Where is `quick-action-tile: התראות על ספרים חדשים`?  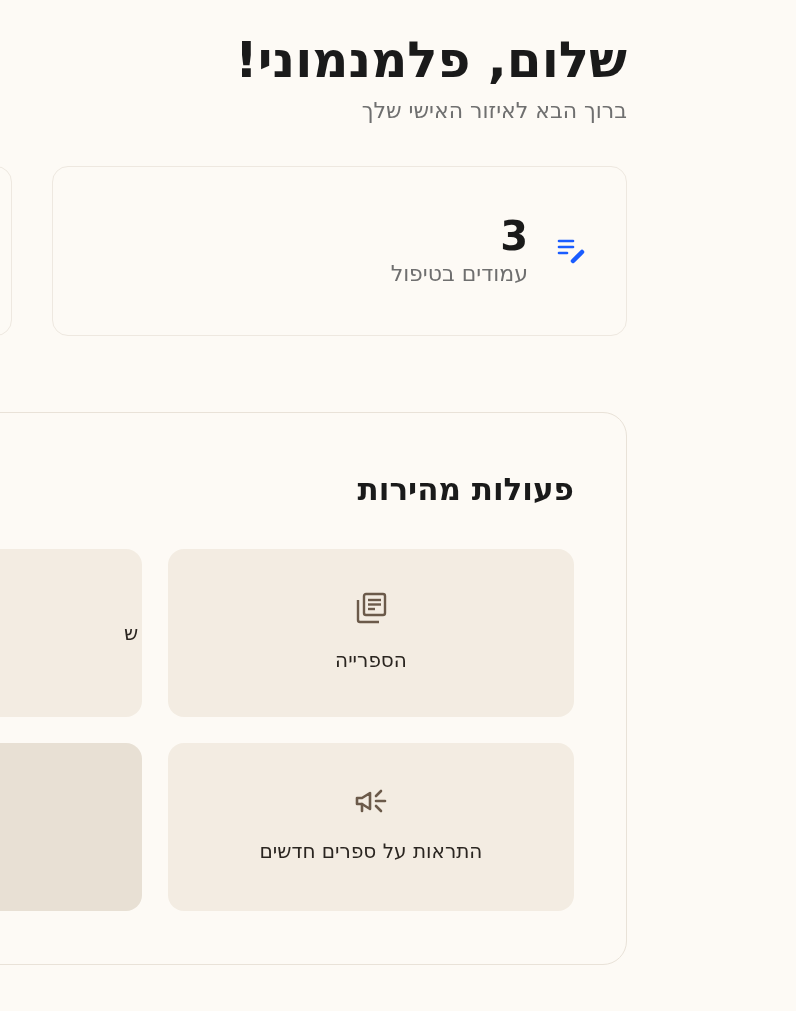 quick-action-tile: התראות על ספרים חדשים is located at coordinates (371, 826).